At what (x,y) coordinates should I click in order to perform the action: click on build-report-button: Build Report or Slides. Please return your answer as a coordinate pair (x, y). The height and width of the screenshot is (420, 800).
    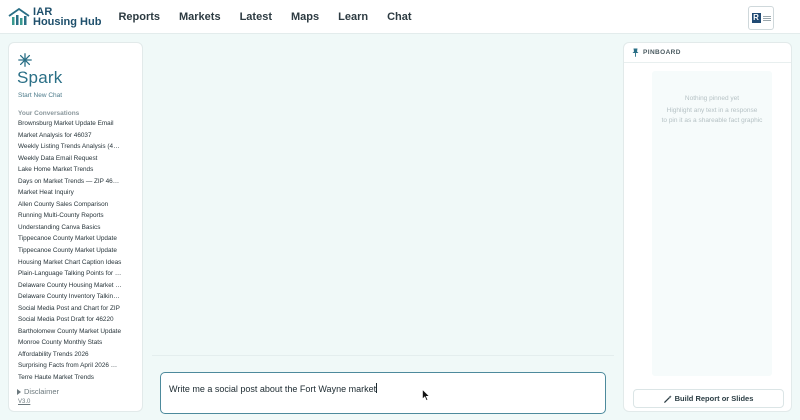
    Looking at the image, I should click on (708, 398).